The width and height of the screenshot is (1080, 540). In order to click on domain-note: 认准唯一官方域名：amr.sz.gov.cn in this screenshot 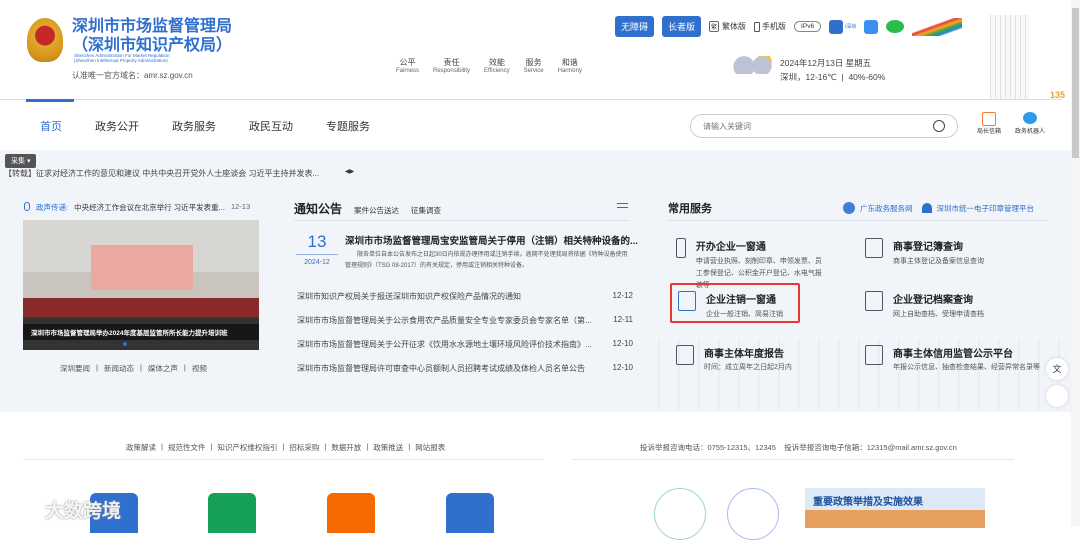, I will do `click(132, 75)`.